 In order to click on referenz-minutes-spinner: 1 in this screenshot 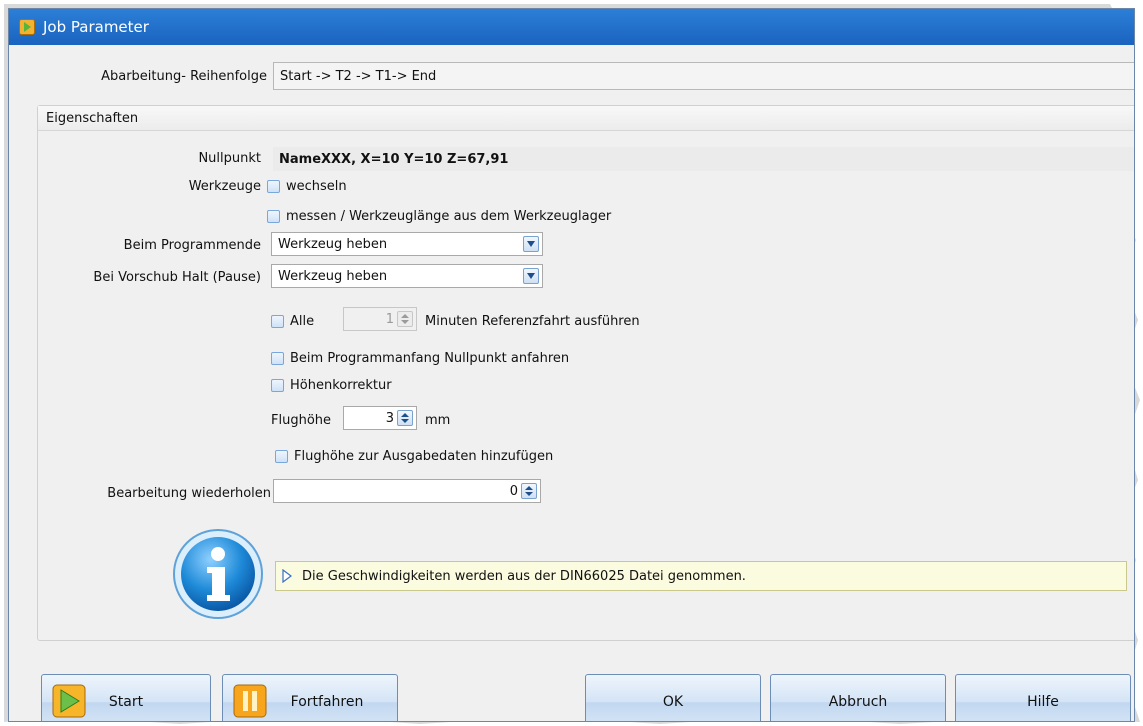, I will do `click(380, 319)`.